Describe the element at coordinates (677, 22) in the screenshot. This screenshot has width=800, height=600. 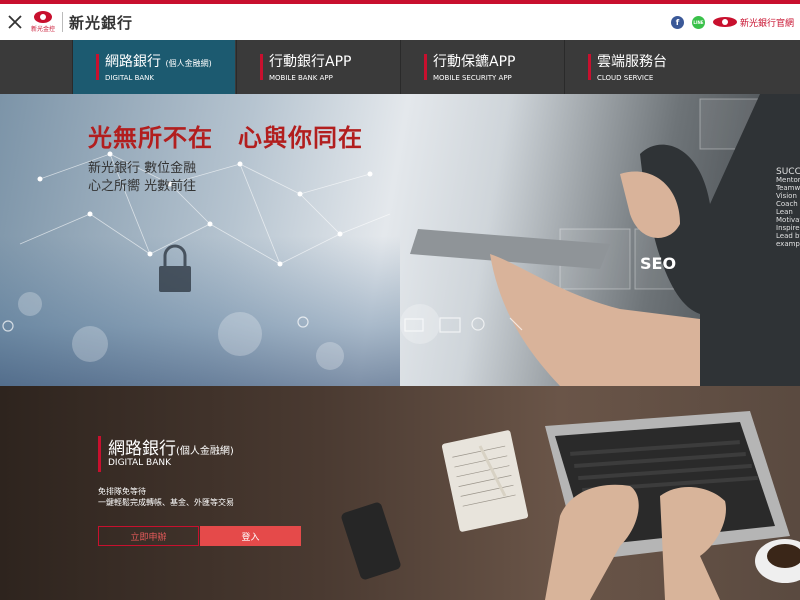
I see `facebook-icon: f` at that location.